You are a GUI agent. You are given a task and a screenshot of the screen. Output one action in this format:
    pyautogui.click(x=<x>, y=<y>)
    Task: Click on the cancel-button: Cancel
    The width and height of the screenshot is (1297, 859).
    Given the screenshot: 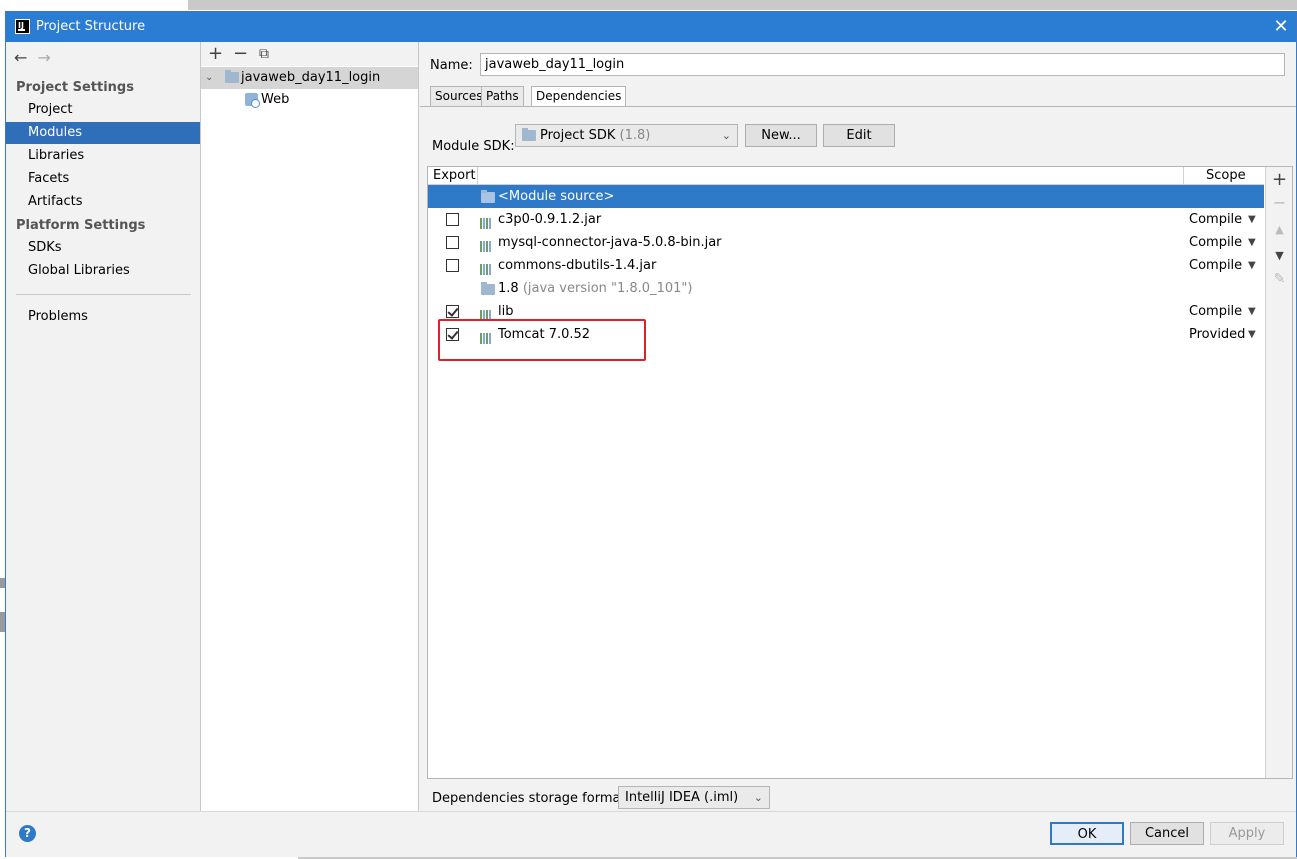 What is the action you would take?
    pyautogui.click(x=1167, y=833)
    